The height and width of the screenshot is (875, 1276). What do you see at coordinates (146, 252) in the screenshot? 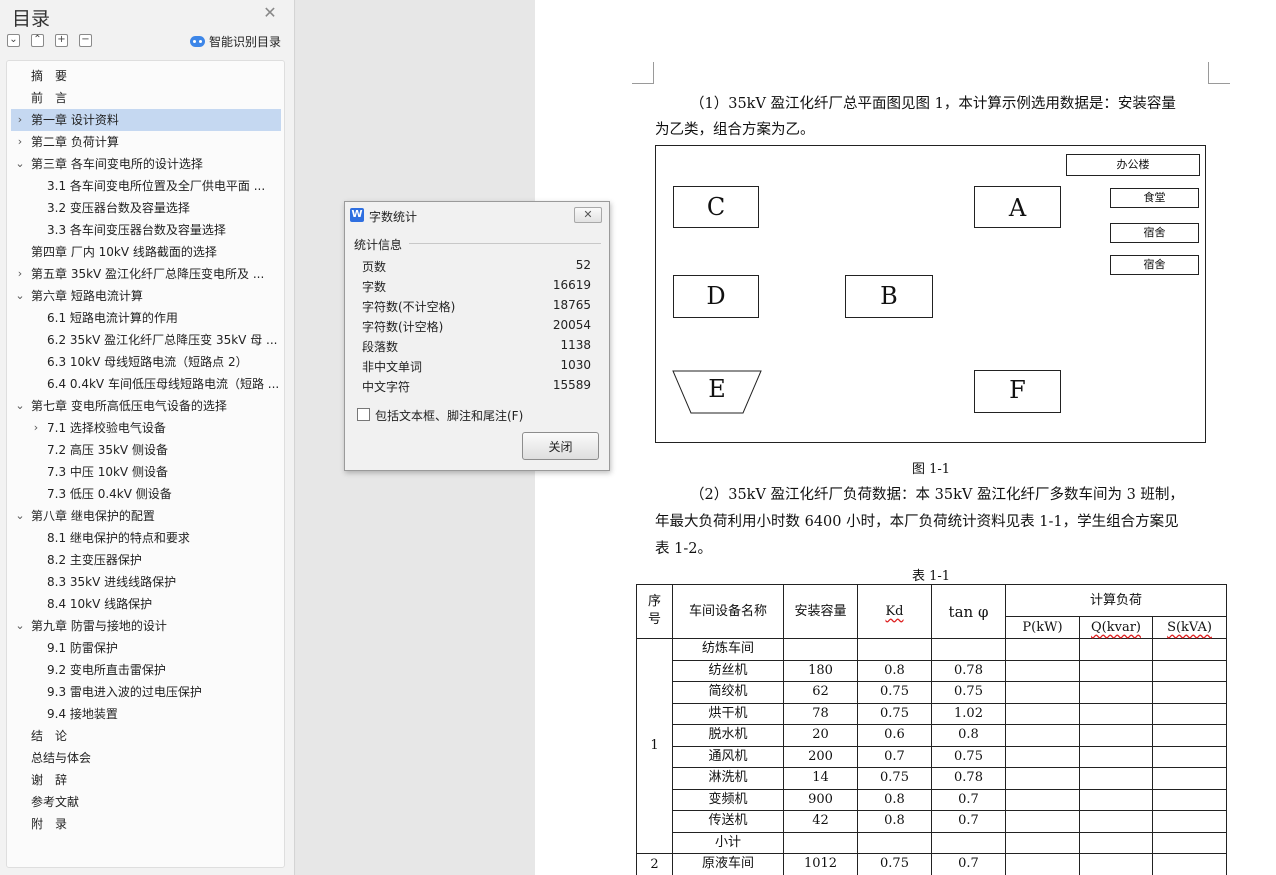
I see `toc-item: 第四章 厂内 10kV 线路截面的选择` at bounding box center [146, 252].